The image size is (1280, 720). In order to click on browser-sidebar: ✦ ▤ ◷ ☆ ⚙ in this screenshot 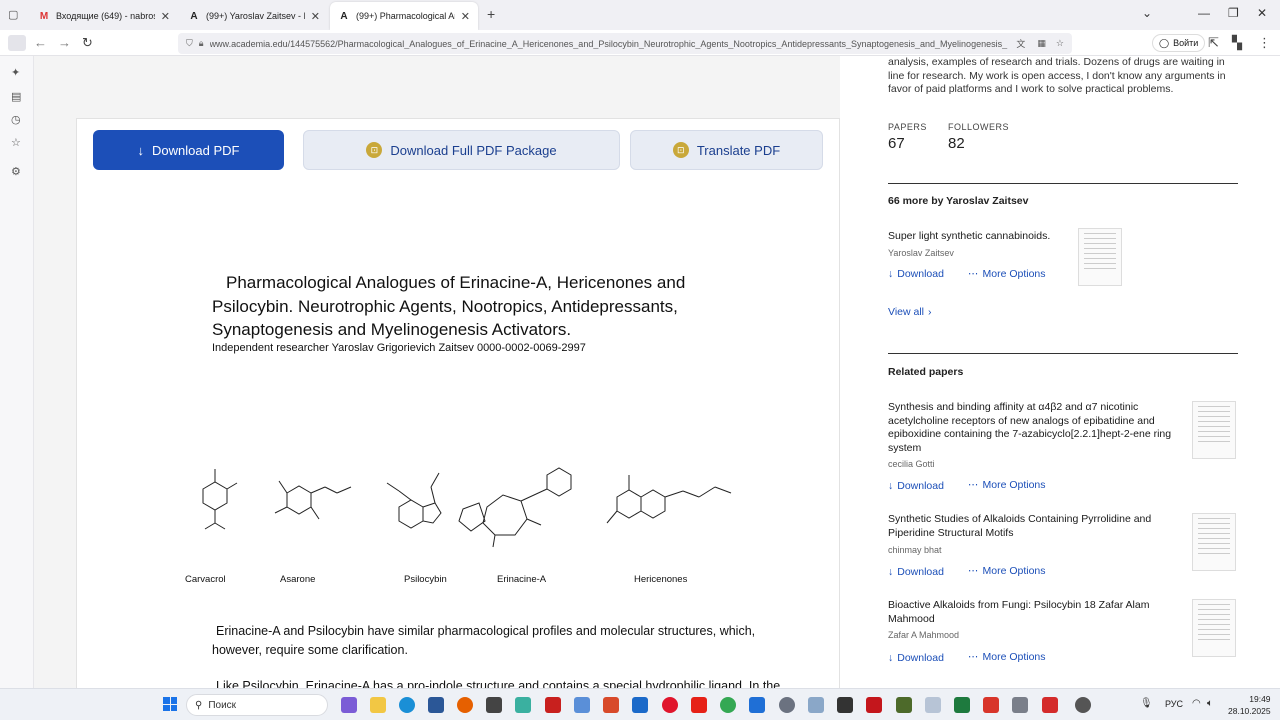, I will do `click(17, 372)`.